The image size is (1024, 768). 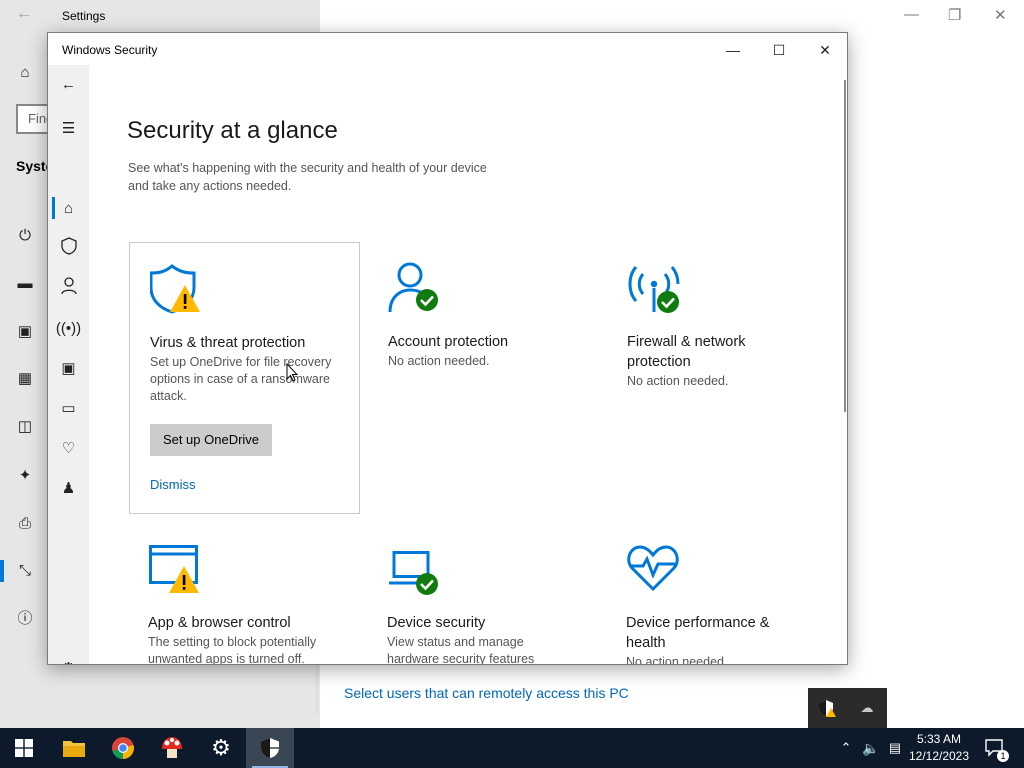 I want to click on start-button, so click(x=24, y=748).